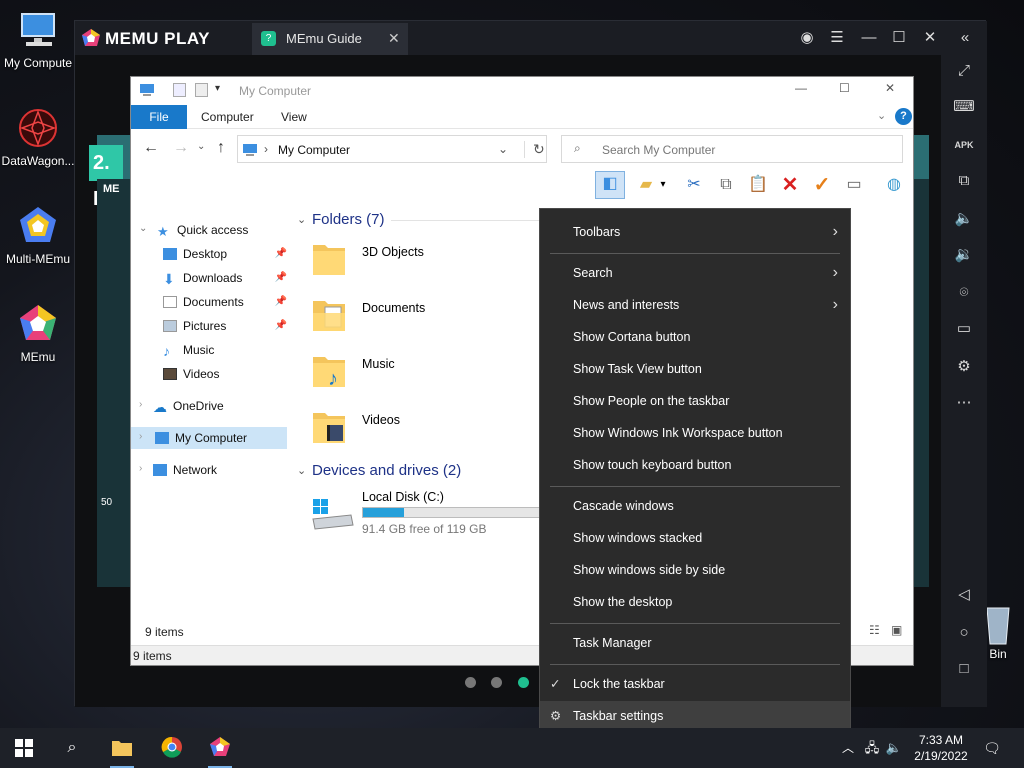 This screenshot has height=768, width=1024. What do you see at coordinates (220, 752) in the screenshot?
I see `memu-taskbar-icon` at bounding box center [220, 752].